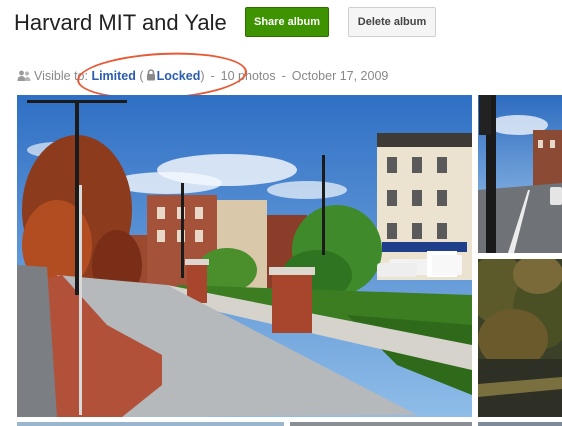 Image resolution: width=562 pixels, height=426 pixels. What do you see at coordinates (113, 76) in the screenshot?
I see `visibility-link: Limited` at bounding box center [113, 76].